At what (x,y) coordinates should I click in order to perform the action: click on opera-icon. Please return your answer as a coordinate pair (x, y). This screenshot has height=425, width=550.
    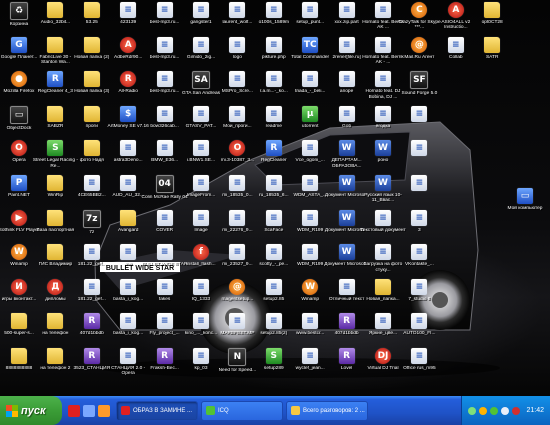
    Looking at the image, I should click on (74, 410).